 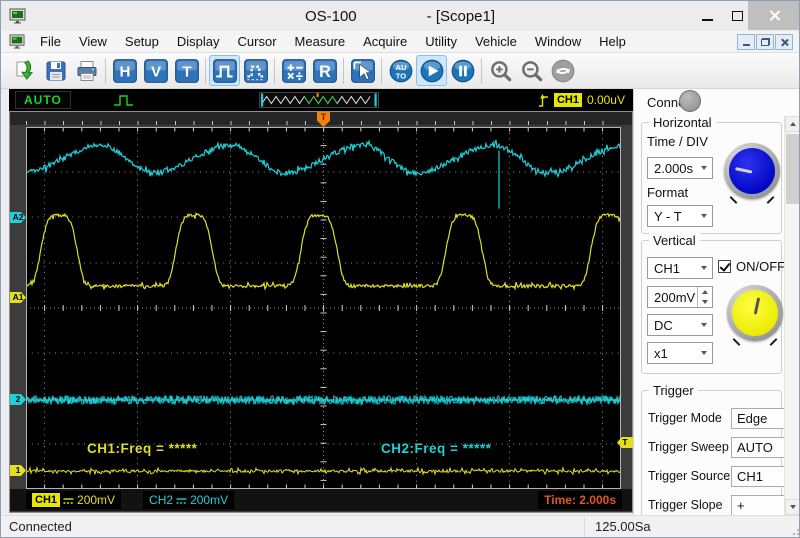 What do you see at coordinates (704, 216) in the screenshot?
I see `chevron-down-icon` at bounding box center [704, 216].